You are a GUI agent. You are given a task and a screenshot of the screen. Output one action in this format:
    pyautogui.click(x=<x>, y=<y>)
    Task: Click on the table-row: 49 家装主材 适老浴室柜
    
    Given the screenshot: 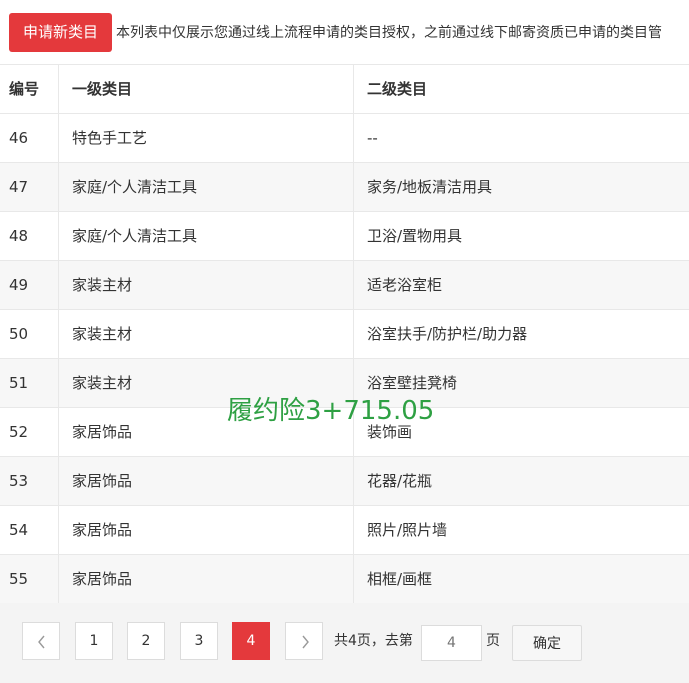 What is the action you would take?
    pyautogui.click(x=344, y=285)
    